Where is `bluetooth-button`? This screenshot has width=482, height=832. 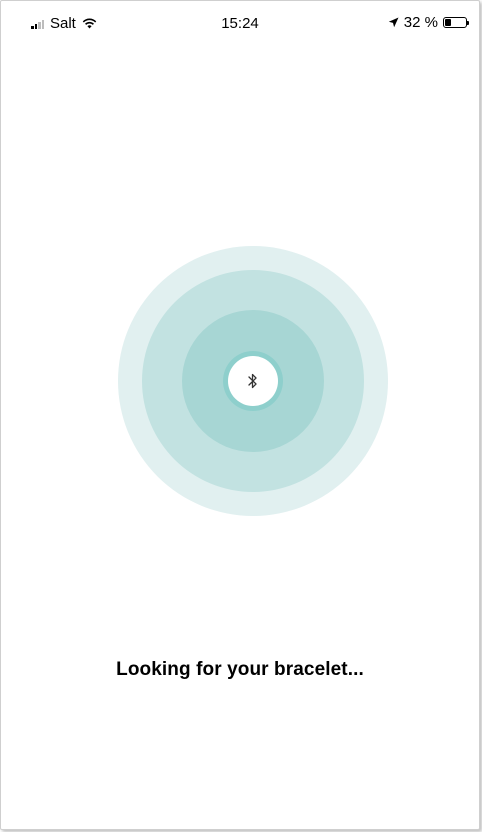 bluetooth-button is located at coordinates (253, 381).